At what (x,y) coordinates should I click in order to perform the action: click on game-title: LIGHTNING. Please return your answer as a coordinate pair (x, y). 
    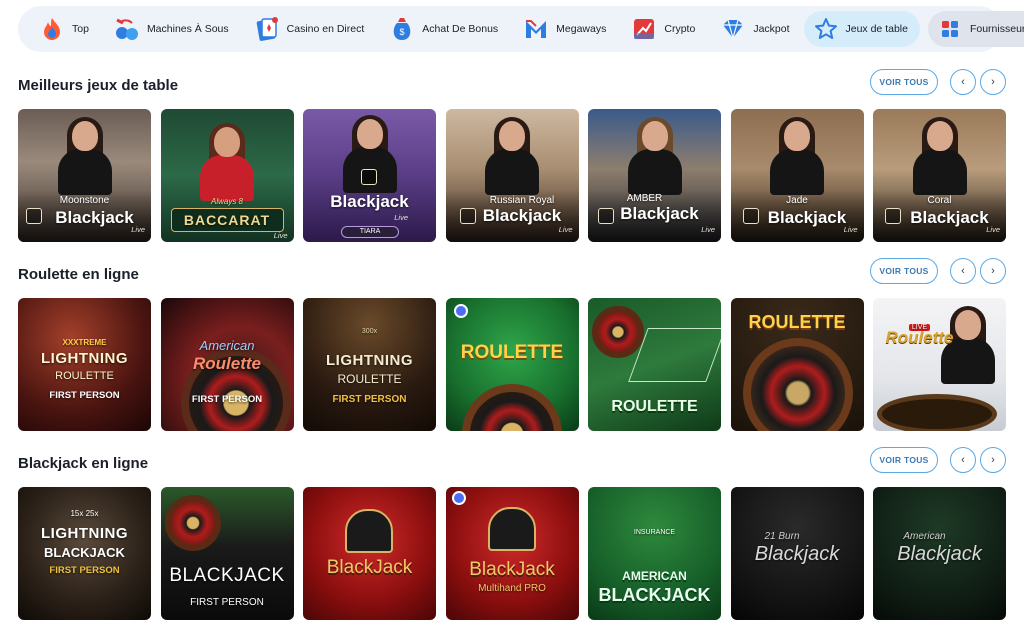
    Looking at the image, I should click on (369, 360).